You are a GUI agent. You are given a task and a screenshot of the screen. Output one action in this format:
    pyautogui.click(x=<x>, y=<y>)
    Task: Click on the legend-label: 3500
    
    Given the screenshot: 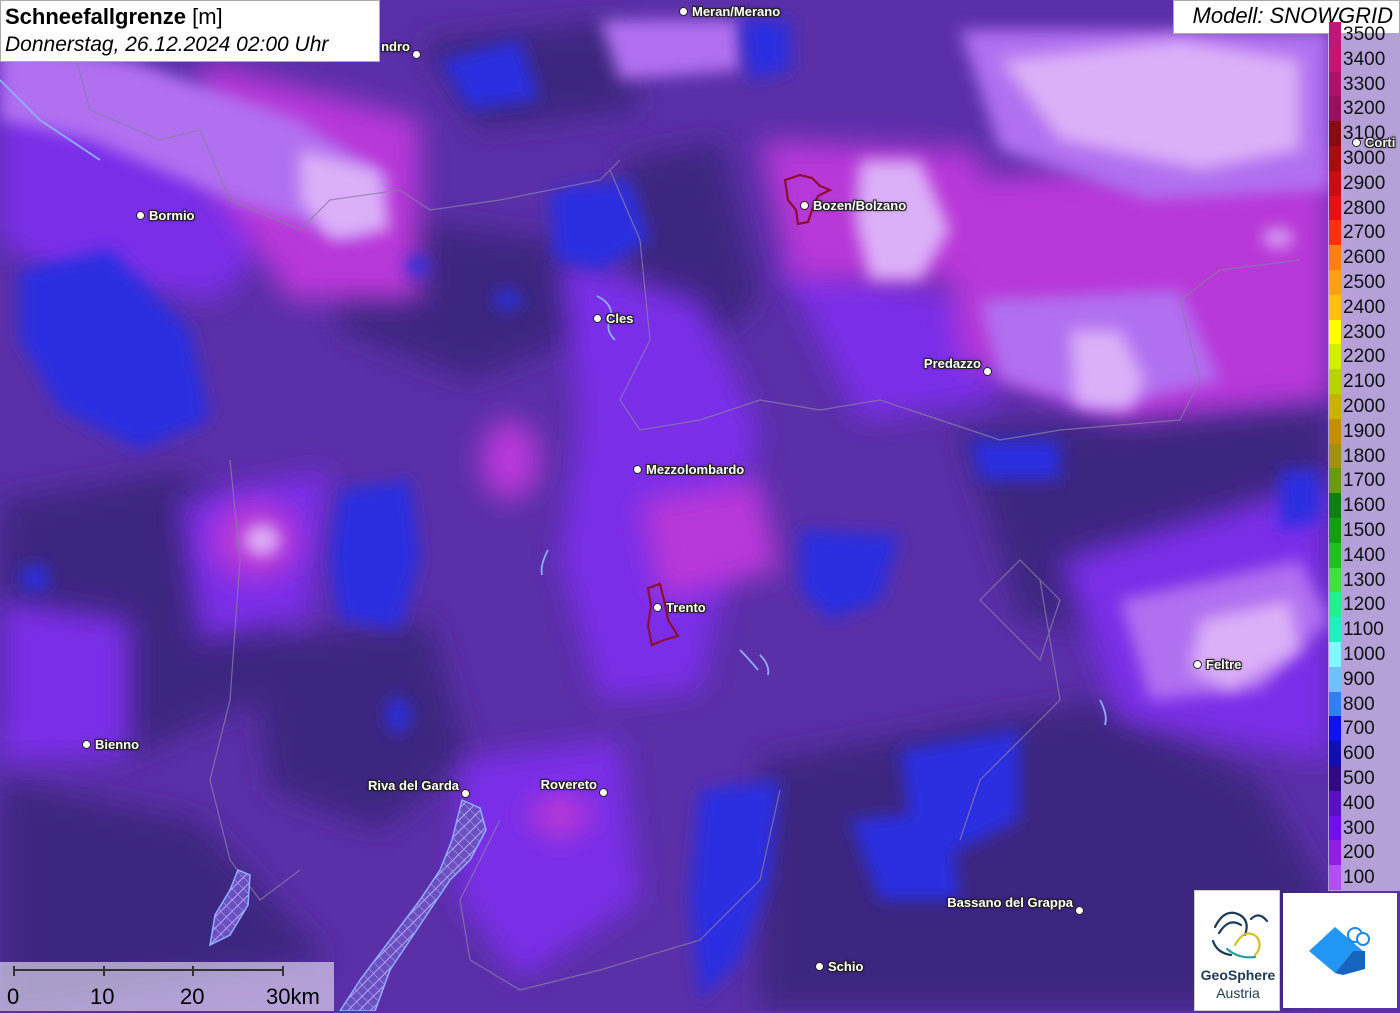 What is the action you would take?
    pyautogui.click(x=1364, y=34)
    